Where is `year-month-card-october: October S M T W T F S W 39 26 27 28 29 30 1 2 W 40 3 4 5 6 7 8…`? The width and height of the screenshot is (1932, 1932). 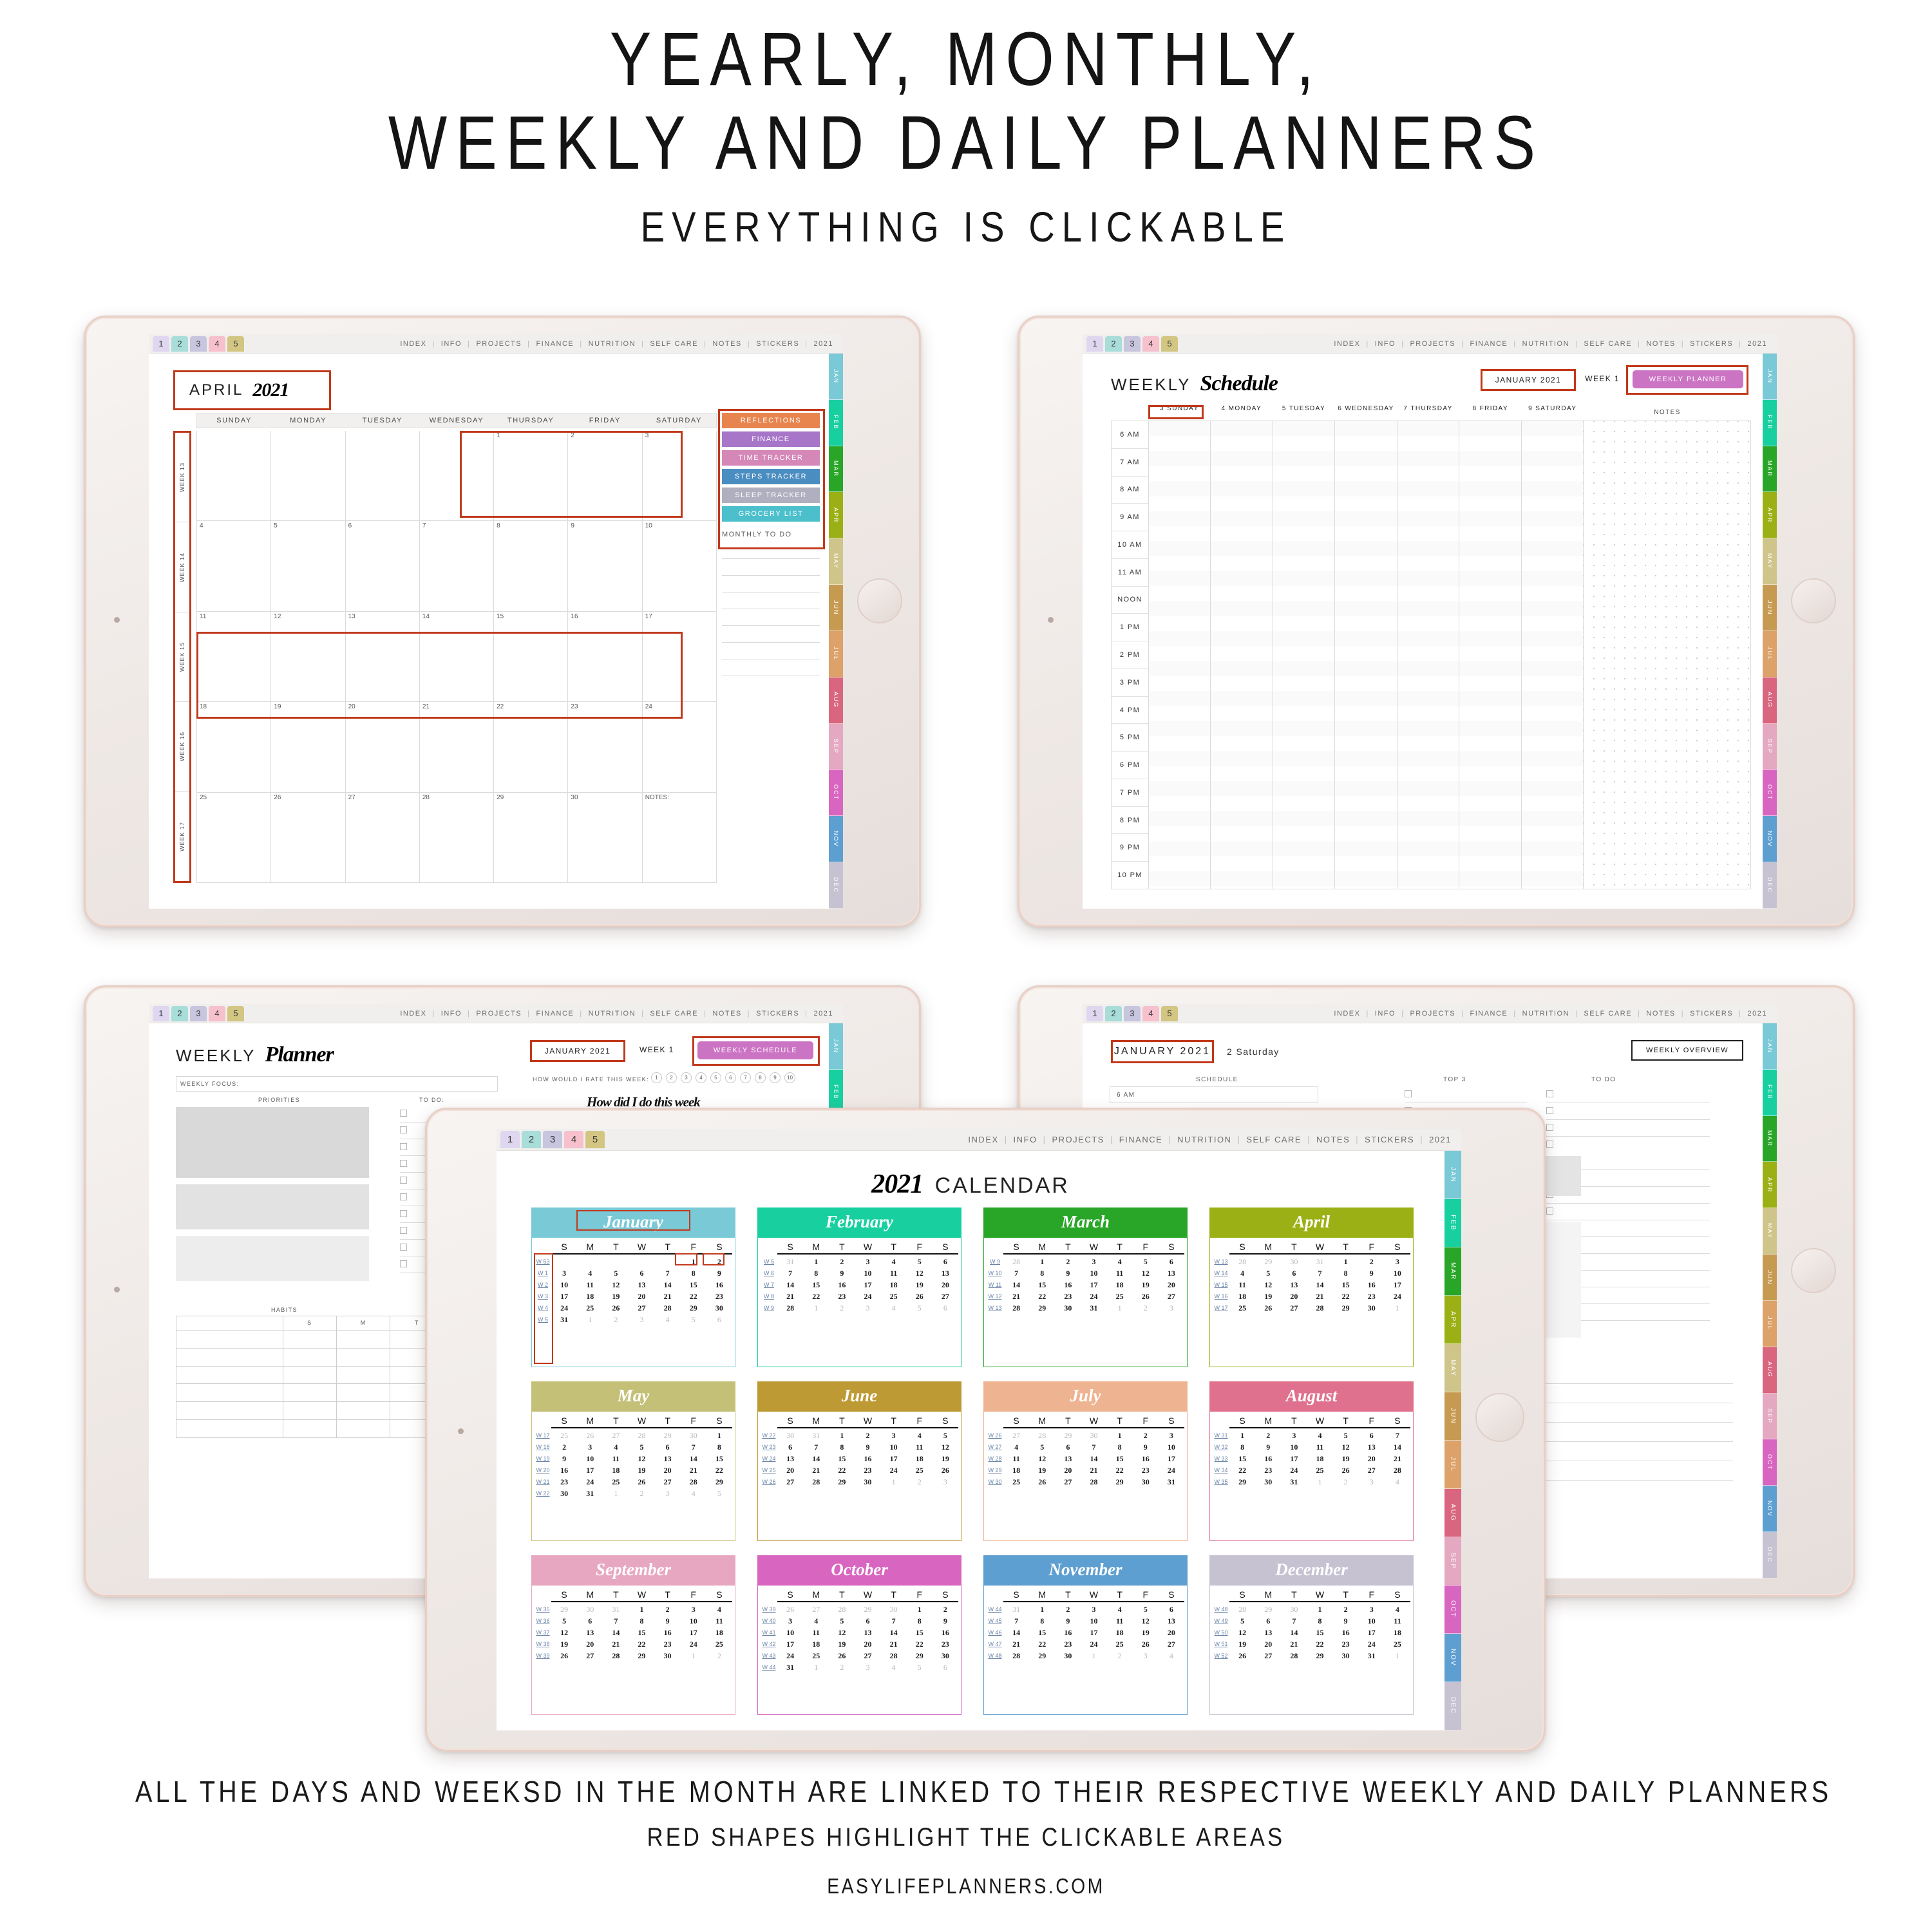 year-month-card-october: October S M T W T F S W 39 26 27 28 29 30 1 2 W 40 3 4 5 6 7 8… is located at coordinates (859, 1635).